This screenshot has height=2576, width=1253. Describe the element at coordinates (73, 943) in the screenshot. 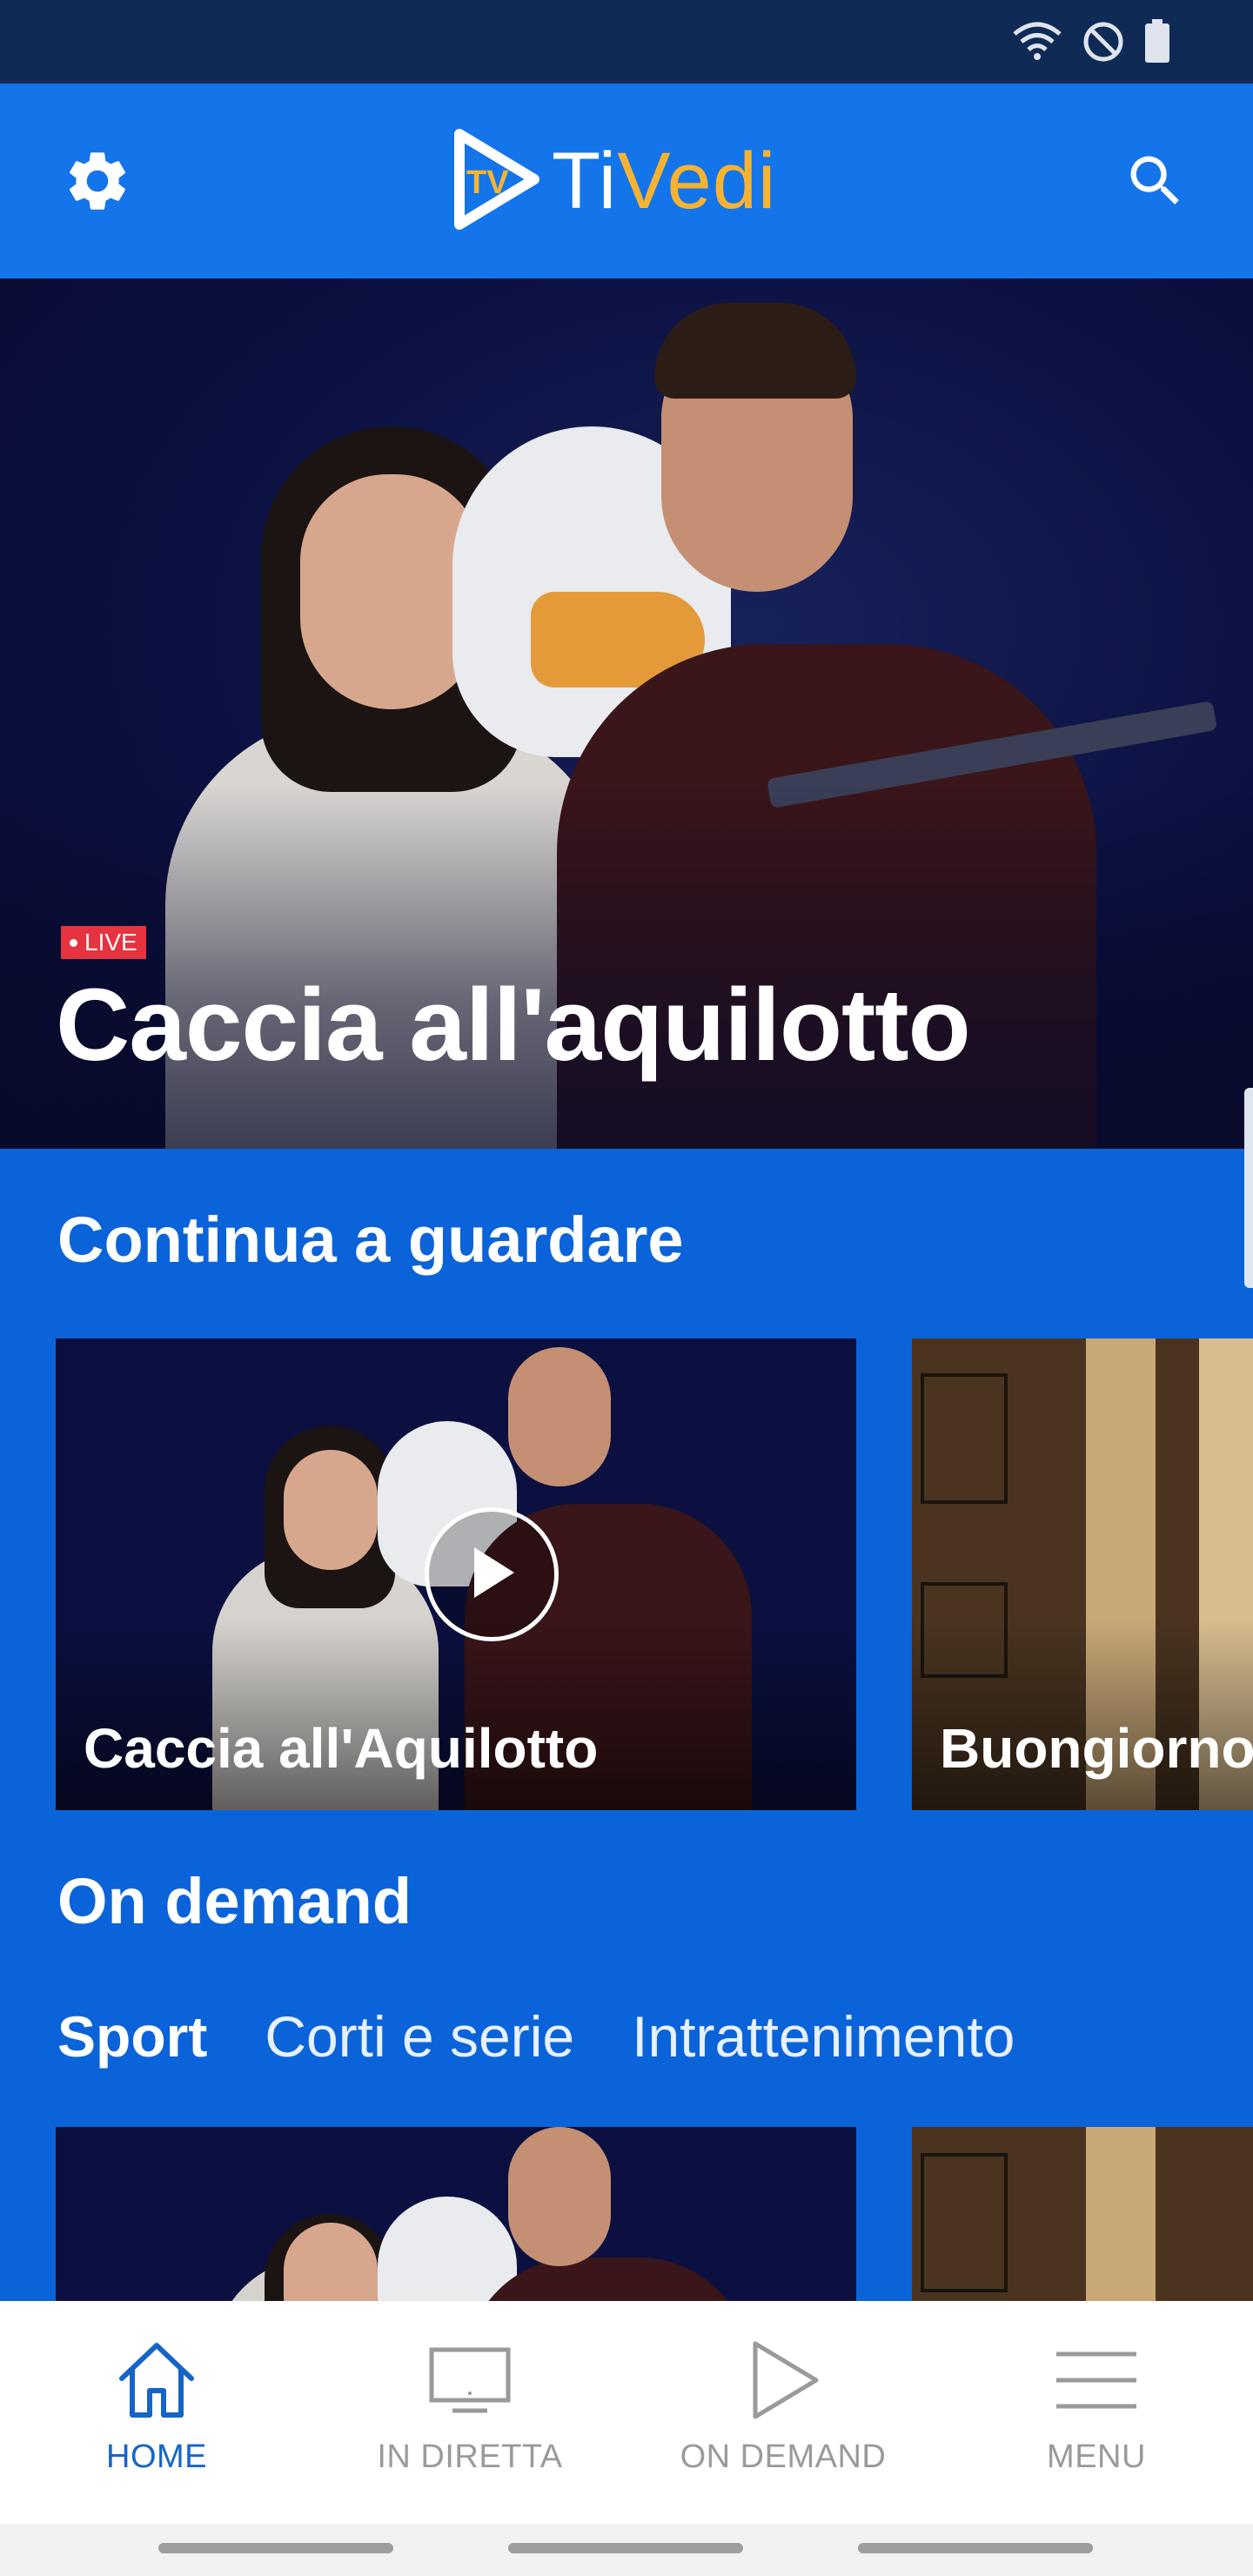

I see `live-dot-icon` at that location.